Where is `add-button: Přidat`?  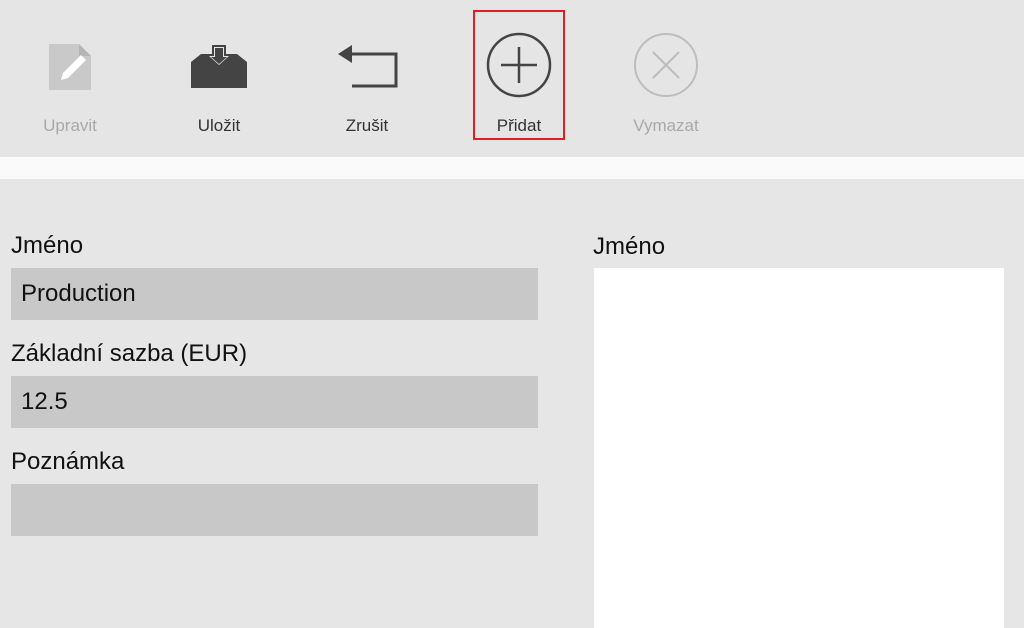 add-button: Přidat is located at coordinates (519, 75).